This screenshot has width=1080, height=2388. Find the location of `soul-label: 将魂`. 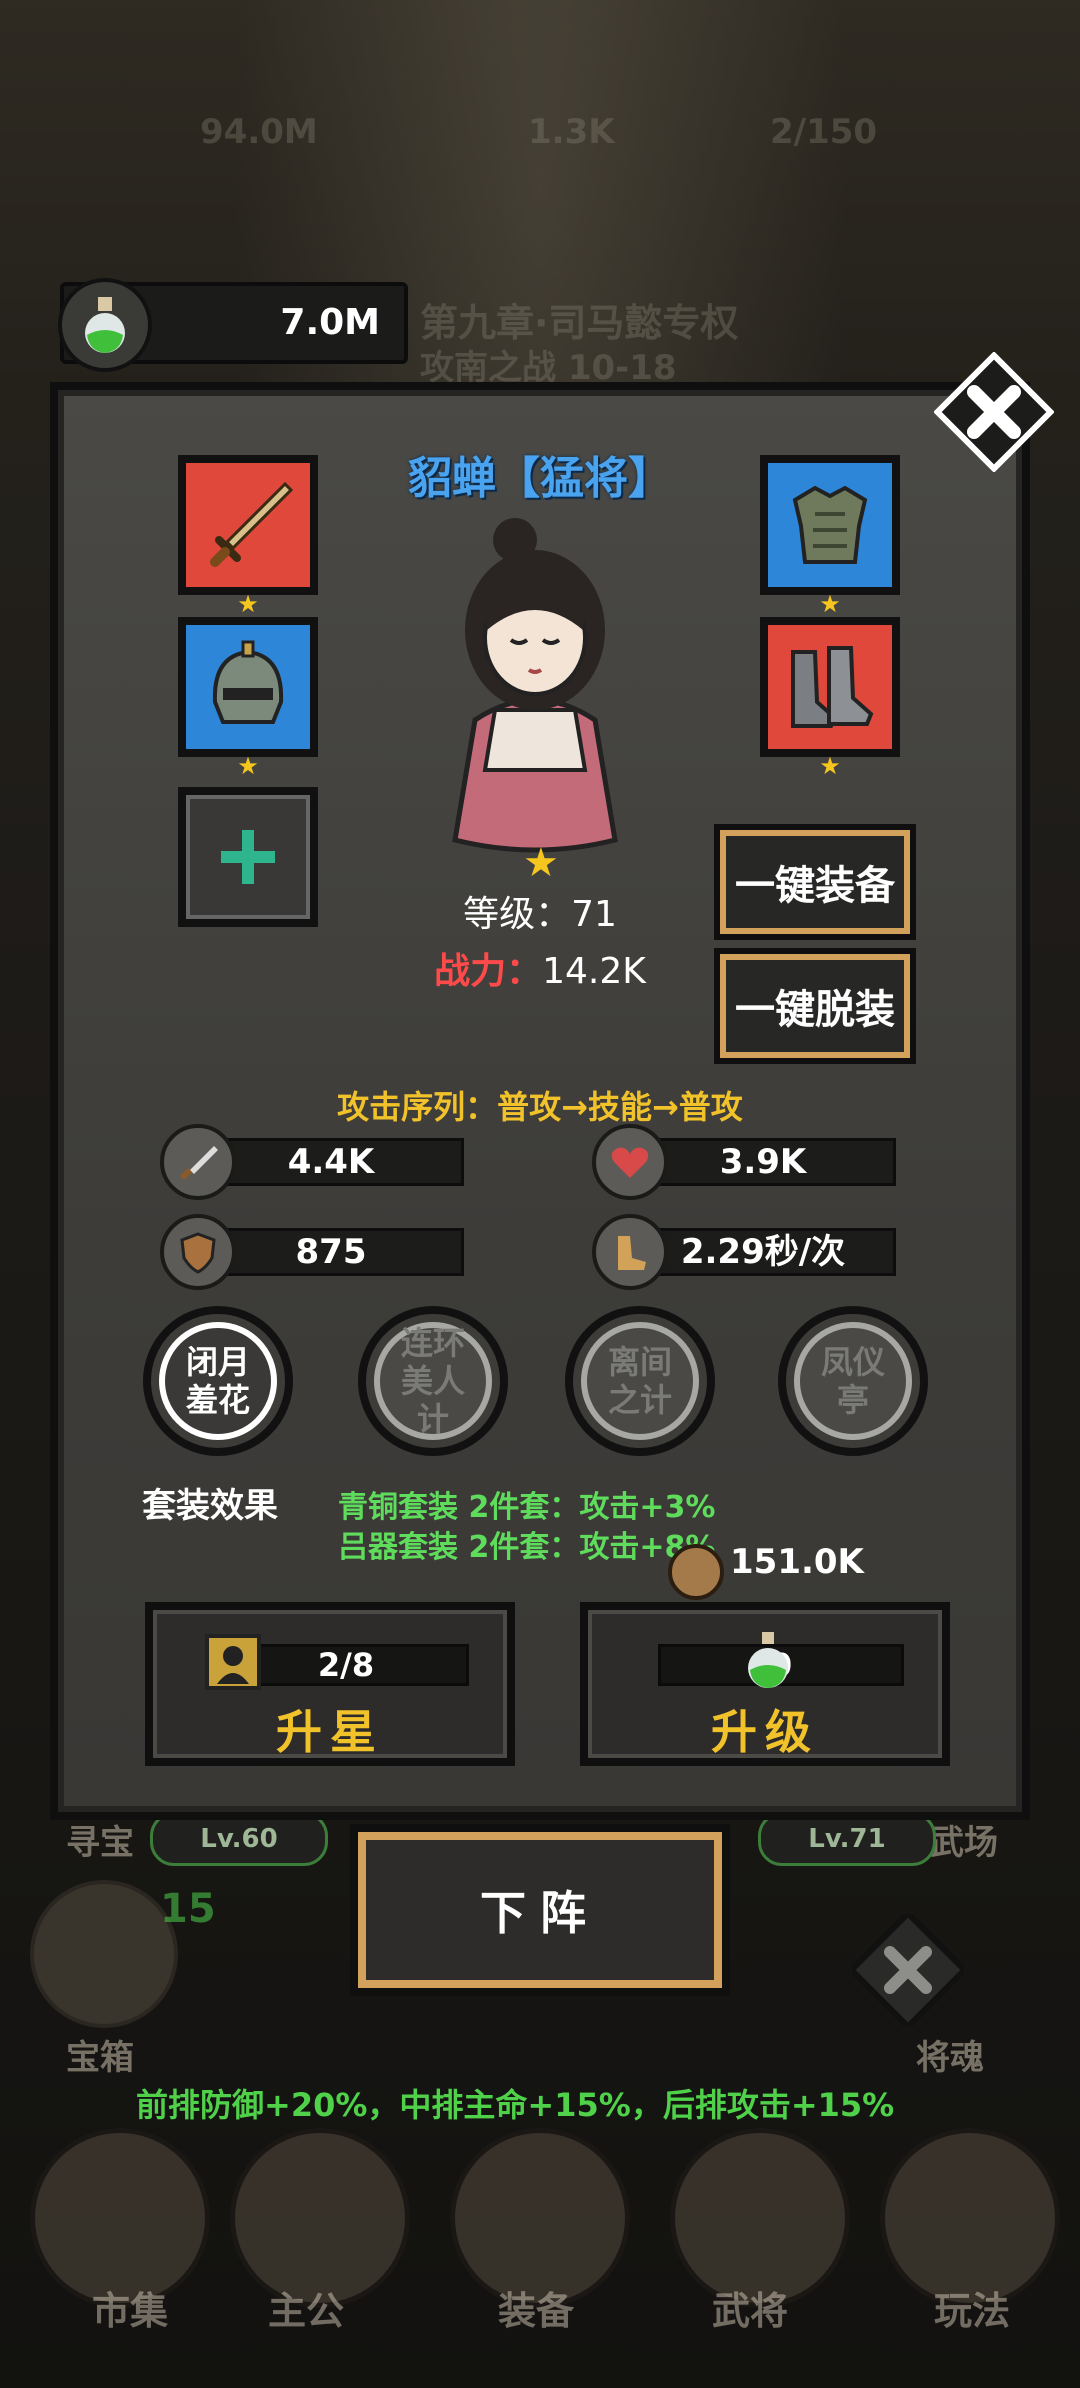

soul-label: 将魂 is located at coordinates (950, 2058).